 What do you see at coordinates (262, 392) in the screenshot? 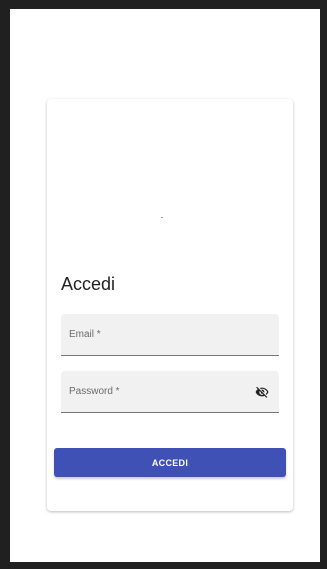
I see `eye-off-icon` at bounding box center [262, 392].